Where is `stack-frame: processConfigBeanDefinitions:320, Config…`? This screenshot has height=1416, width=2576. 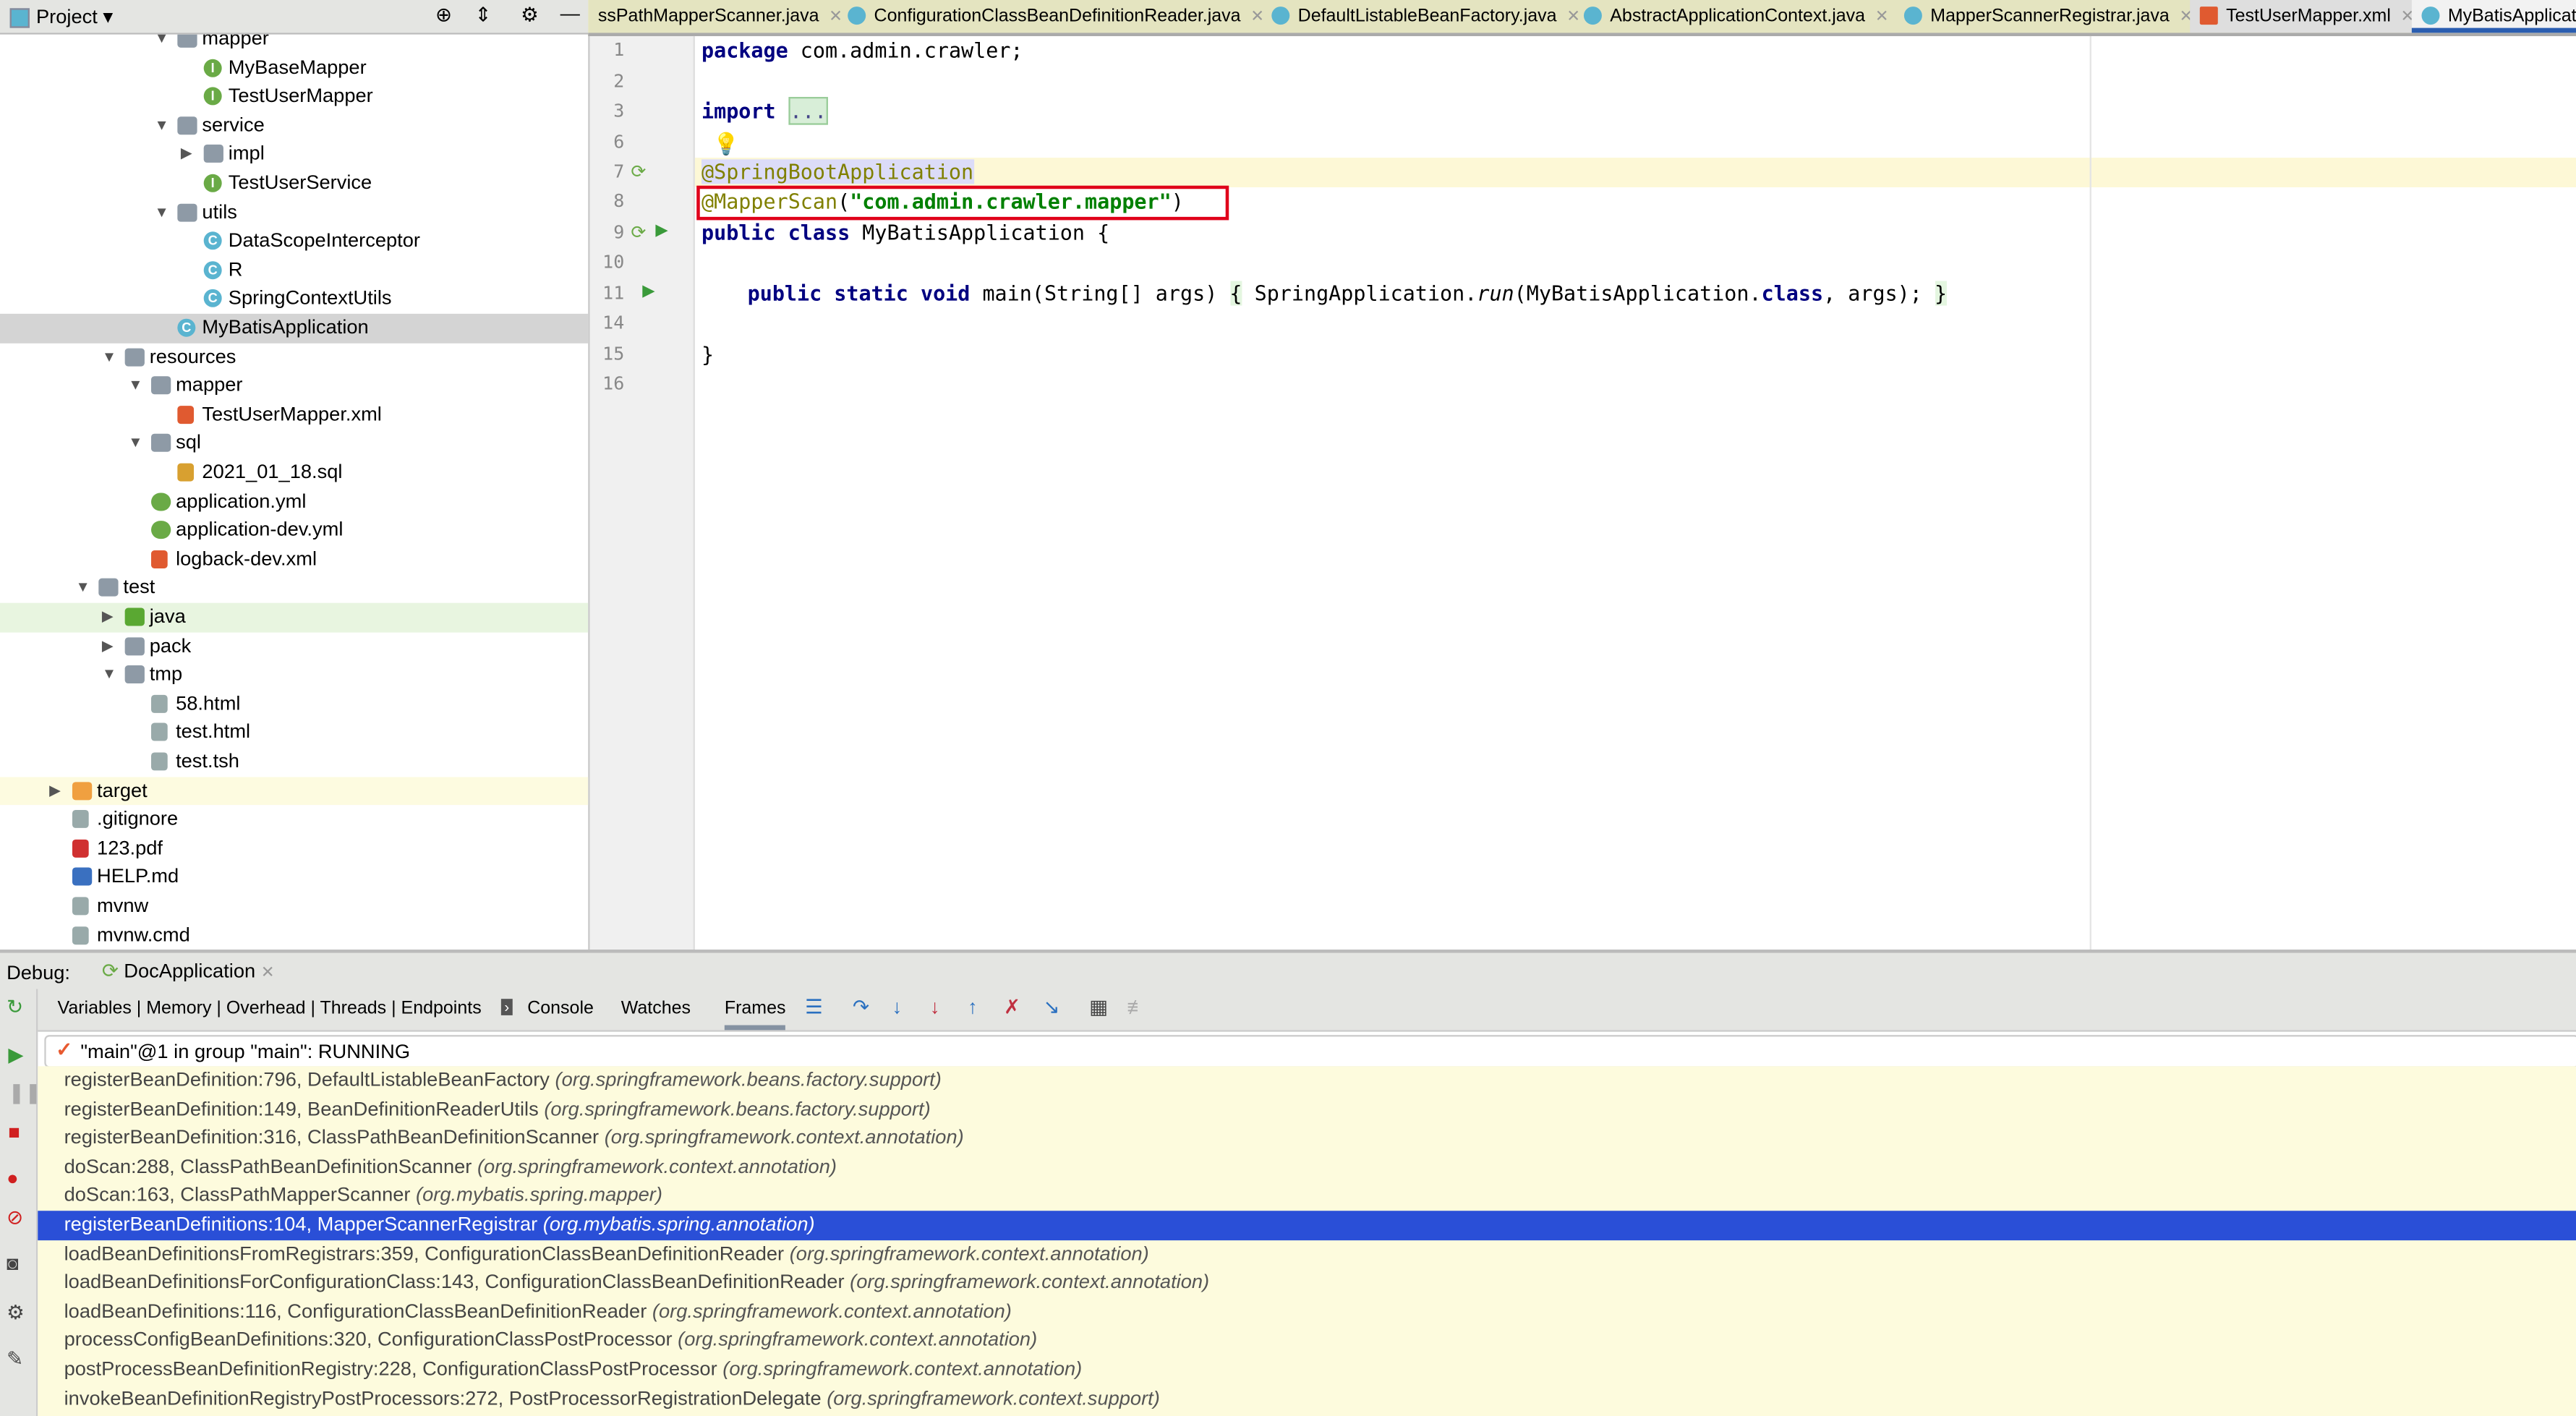 stack-frame: processConfigBeanDefinitions:320, Config… is located at coordinates (551, 1340).